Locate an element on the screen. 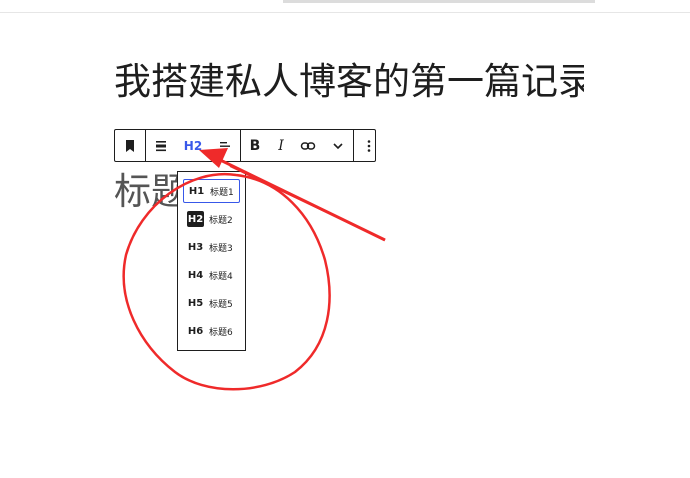 The height and width of the screenshot is (478, 690). bookmark-icon is located at coordinates (130, 145).